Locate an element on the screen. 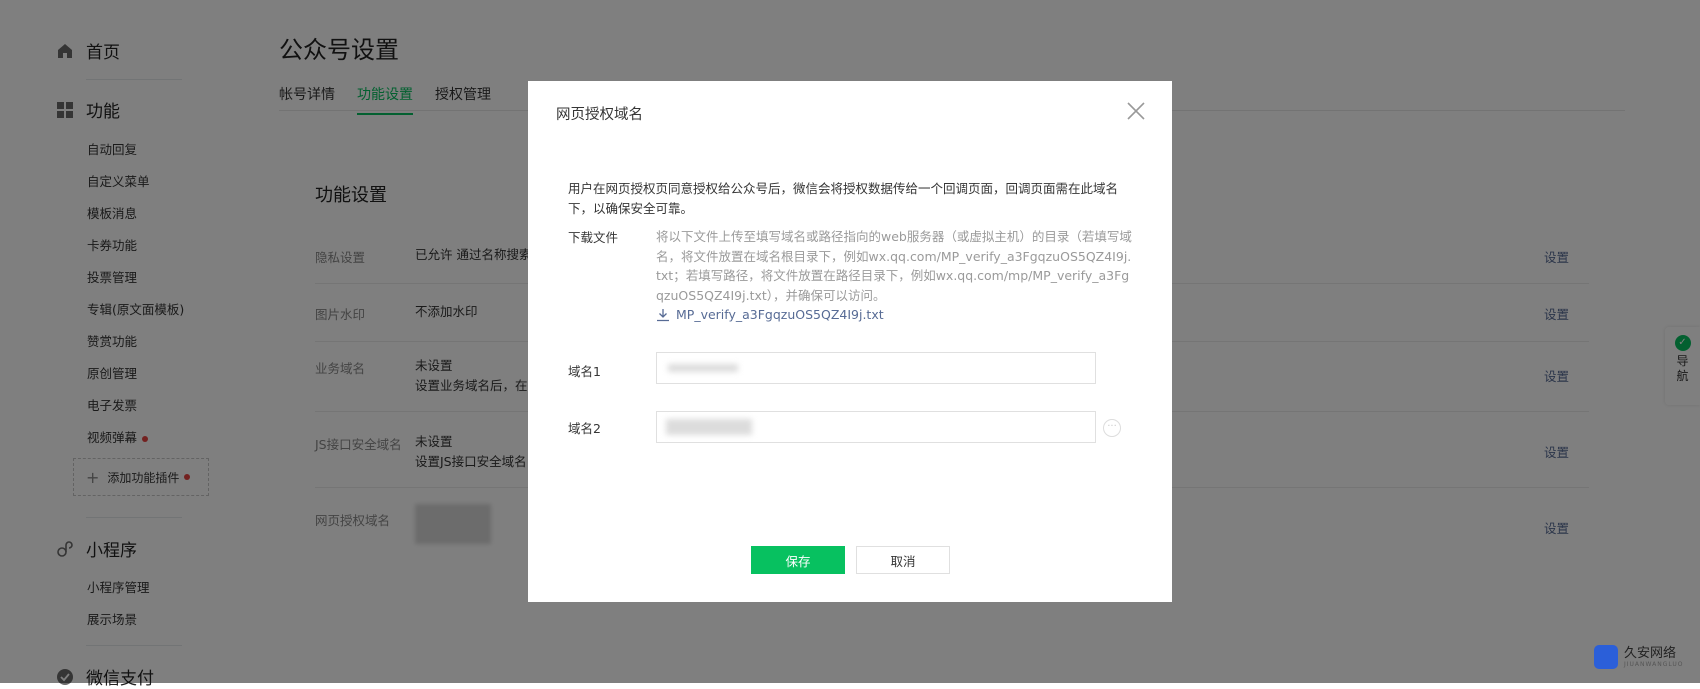 The image size is (1700, 689). close-icon is located at coordinates (1136, 111).